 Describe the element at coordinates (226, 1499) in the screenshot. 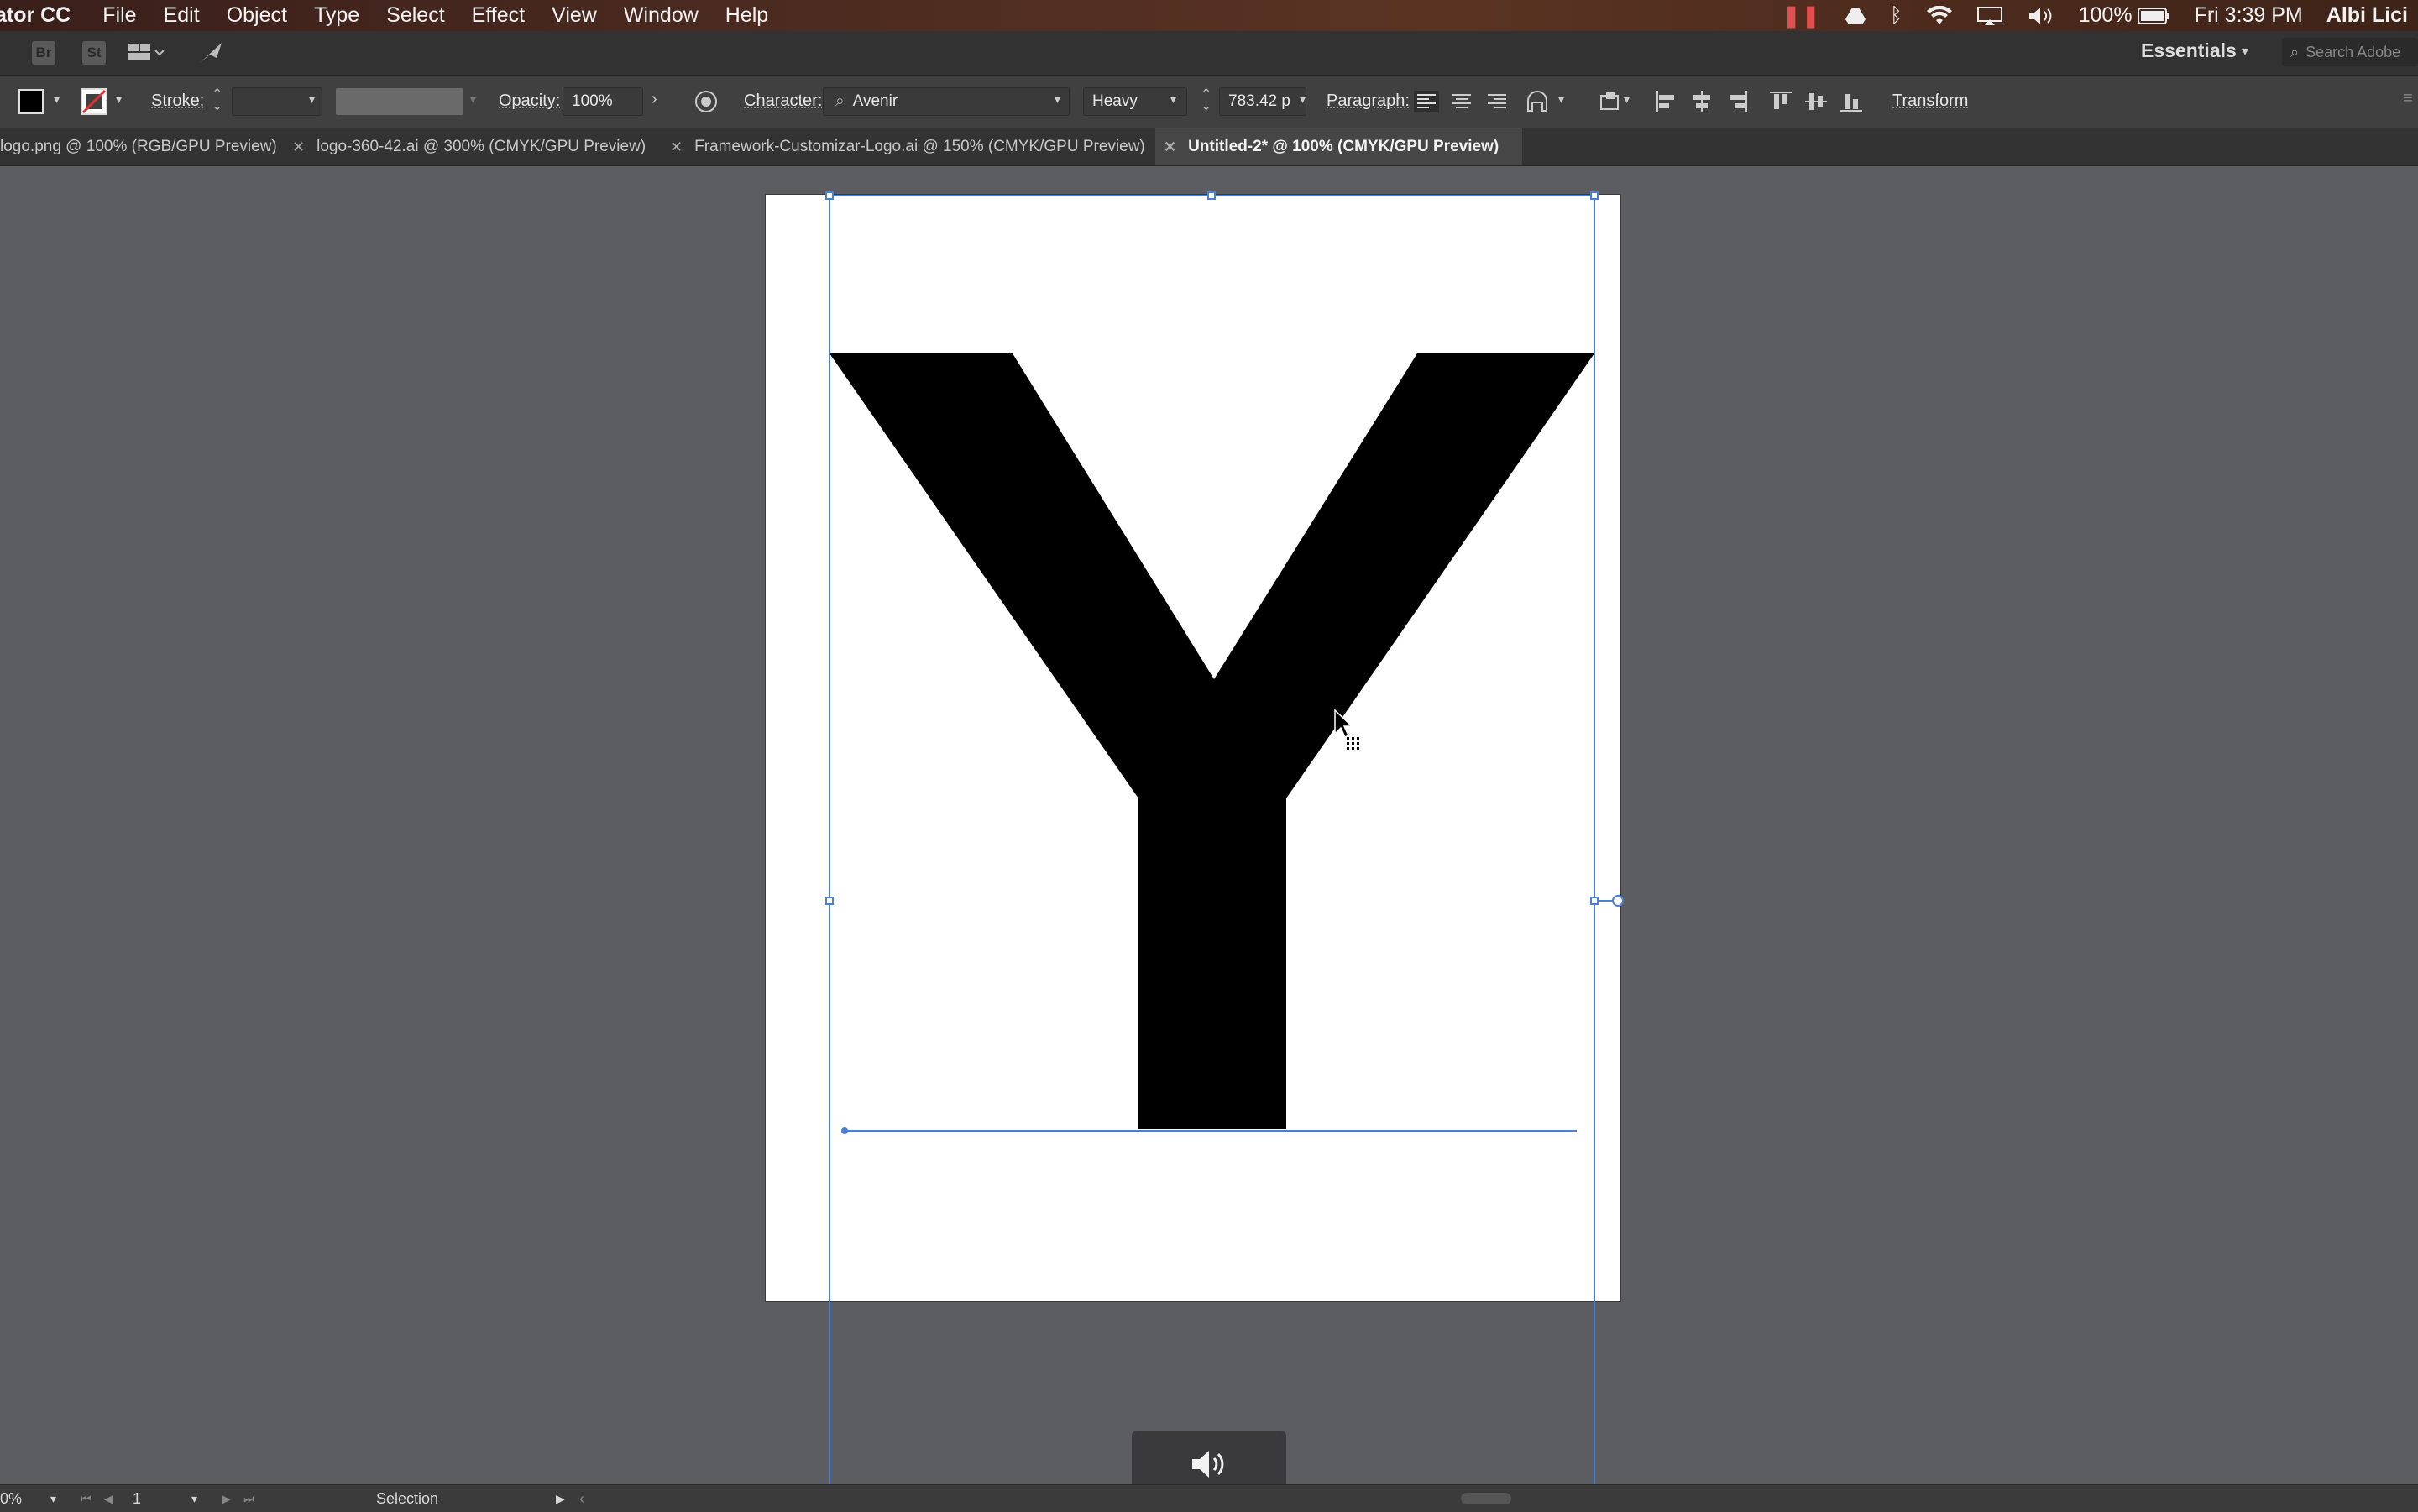

I see `next-artboard-icon: ▶` at that location.